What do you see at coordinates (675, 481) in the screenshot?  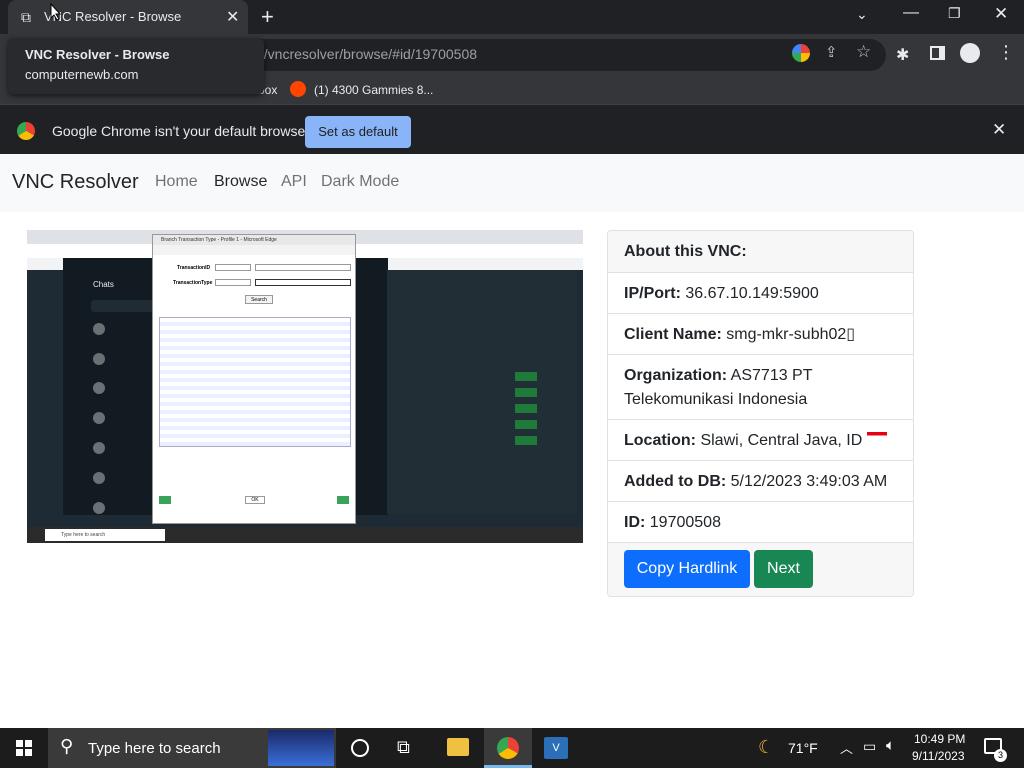 I see `info-label: Added to DB:` at bounding box center [675, 481].